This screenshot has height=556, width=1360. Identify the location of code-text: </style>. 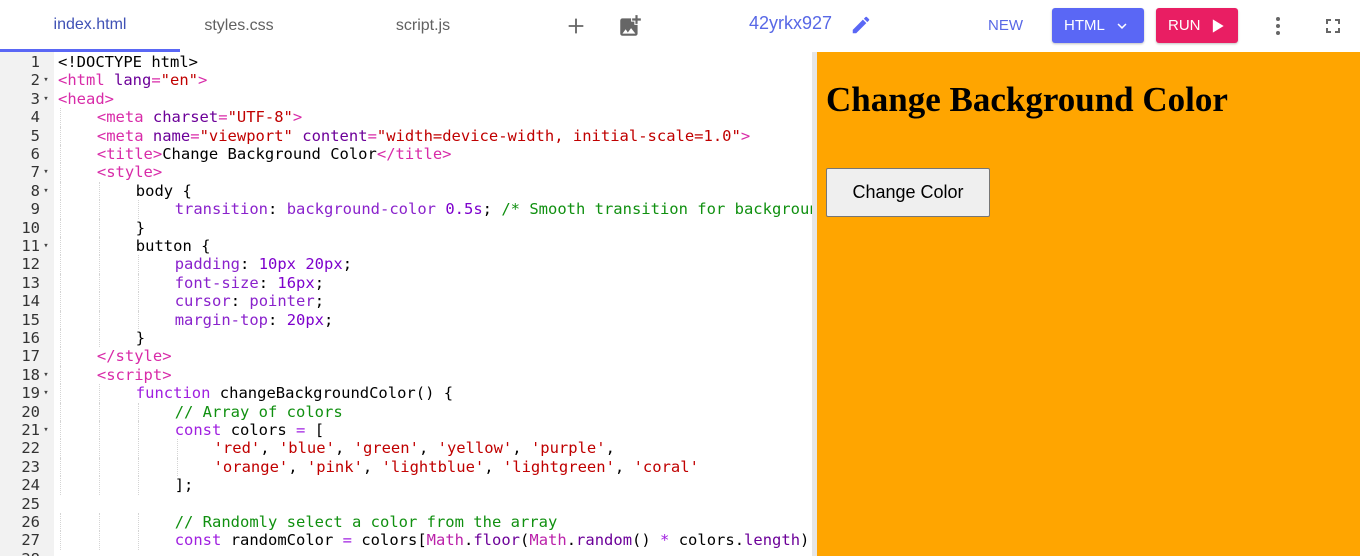
(134, 356).